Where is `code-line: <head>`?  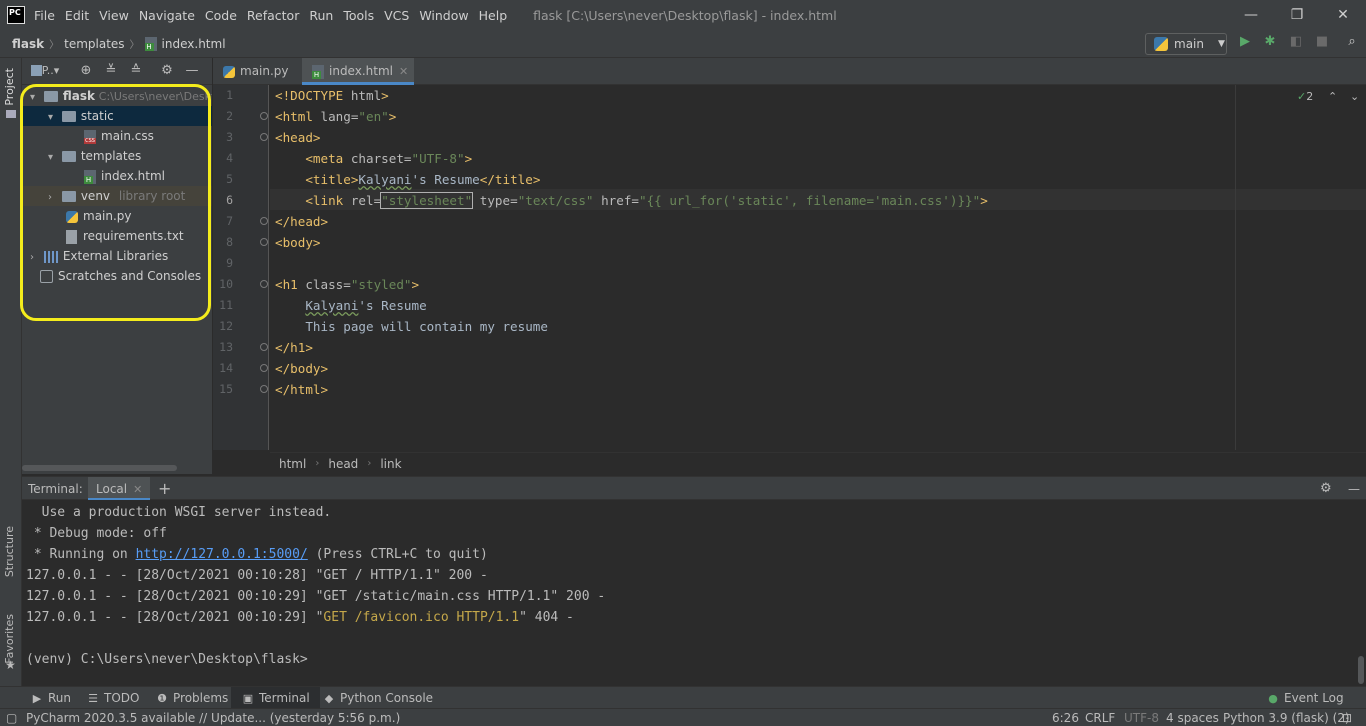
code-line: <head> is located at coordinates (298, 137).